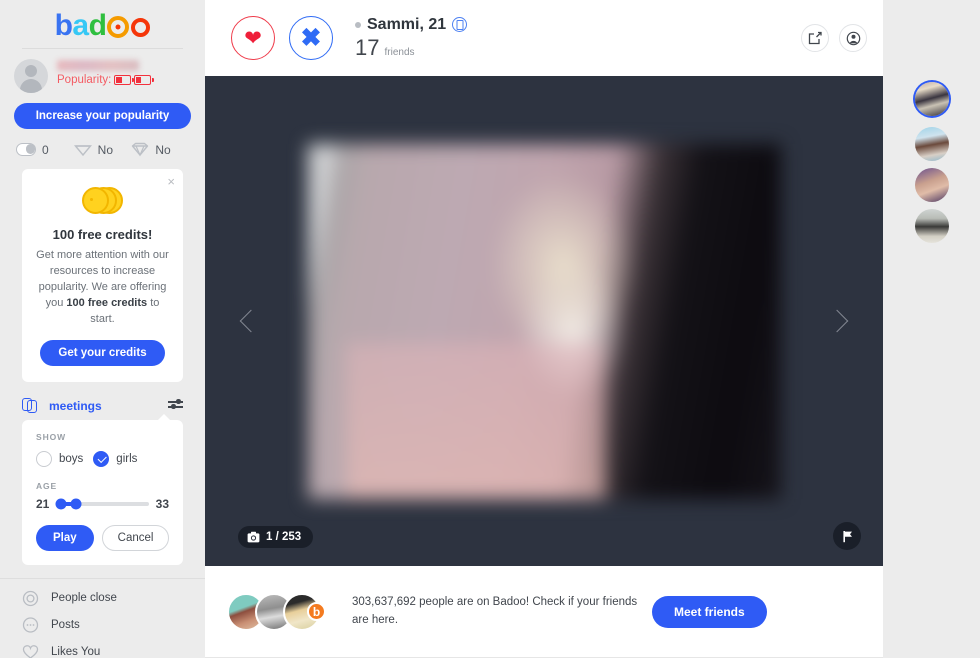  I want to click on target-icon, so click(30, 598).